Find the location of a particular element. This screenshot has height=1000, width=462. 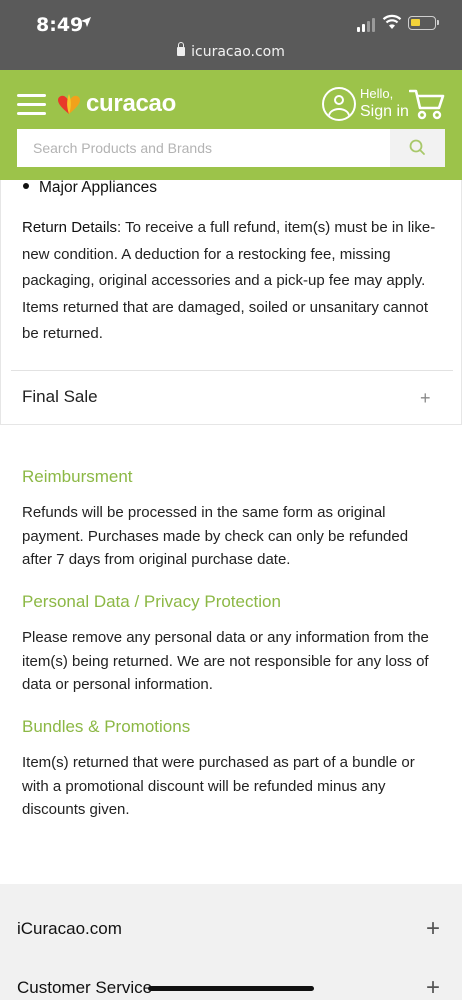

account-icon is located at coordinates (339, 104).